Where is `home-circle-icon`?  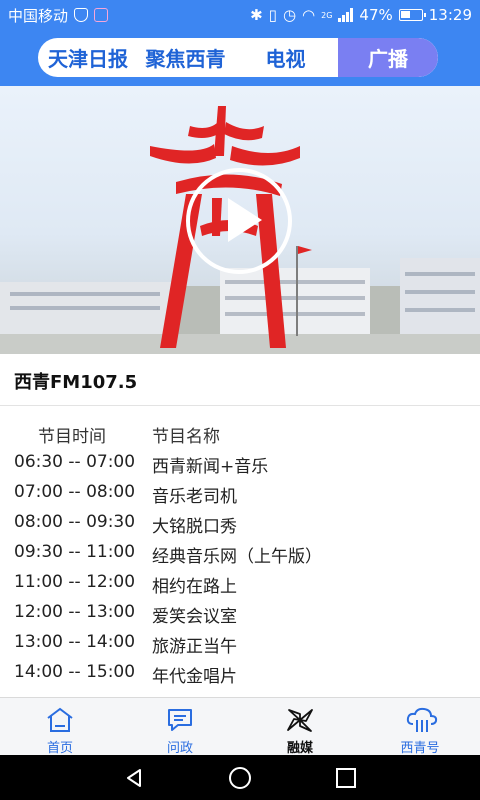 home-circle-icon is located at coordinates (240, 778).